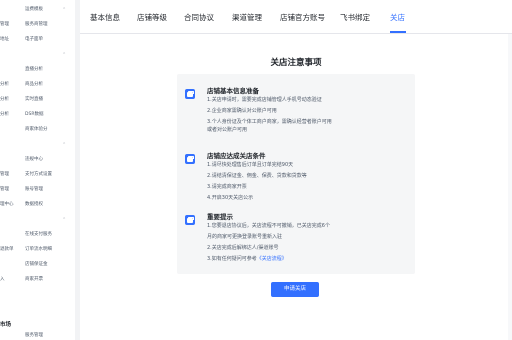 The image size is (512, 340). I want to click on sidebar-item-right: 在线支付服务, so click(42, 235).